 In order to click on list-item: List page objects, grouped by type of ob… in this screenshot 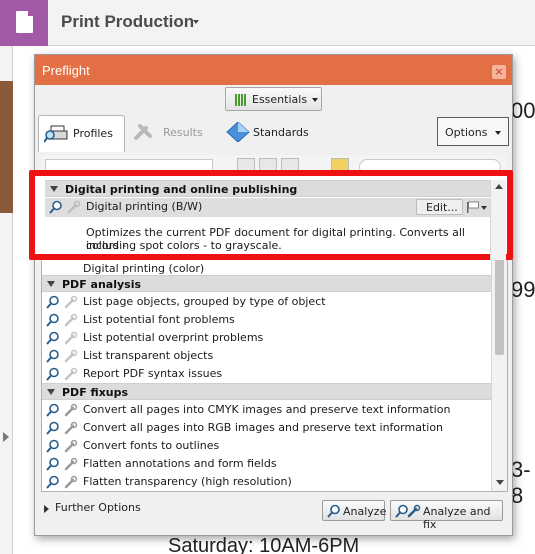, I will do `click(266, 302)`.